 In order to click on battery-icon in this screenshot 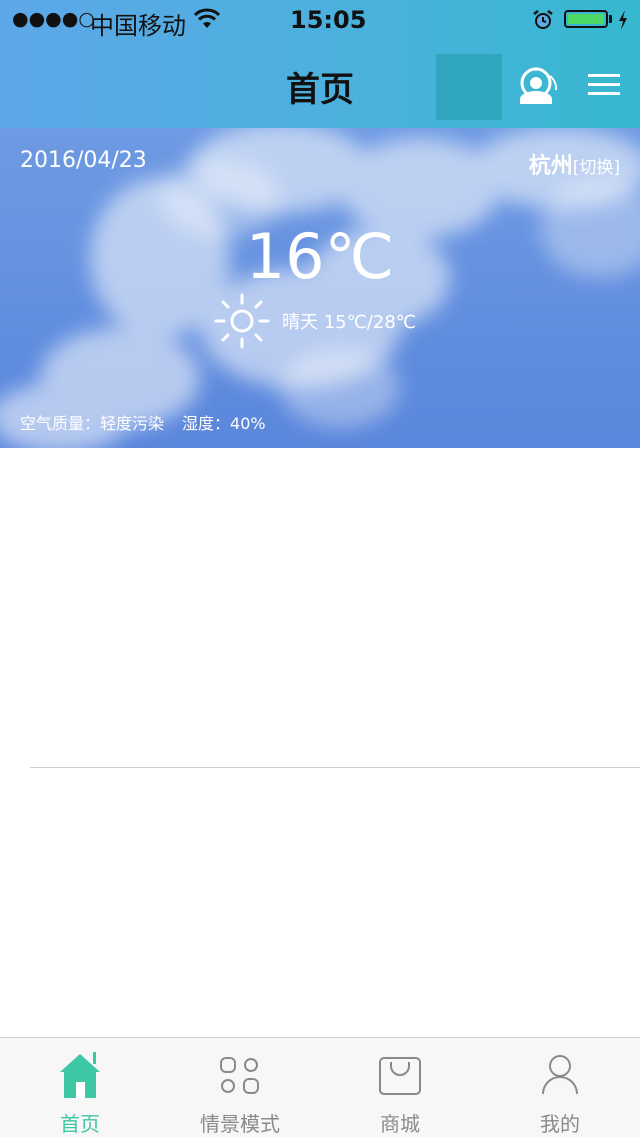, I will do `click(586, 19)`.